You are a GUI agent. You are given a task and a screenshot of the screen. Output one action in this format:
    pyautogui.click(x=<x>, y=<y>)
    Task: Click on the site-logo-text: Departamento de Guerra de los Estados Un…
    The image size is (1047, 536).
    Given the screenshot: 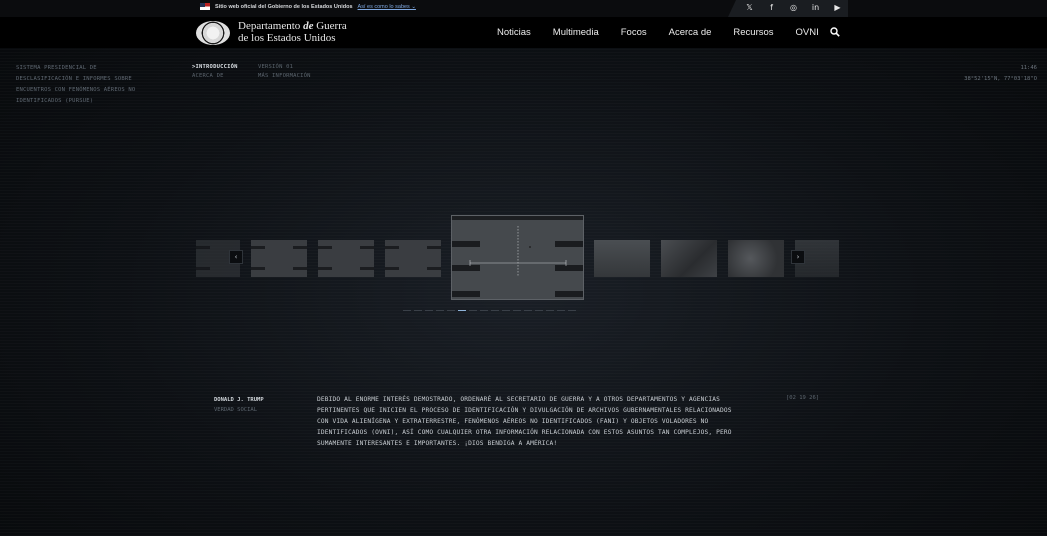 What is the action you would take?
    pyautogui.click(x=292, y=32)
    